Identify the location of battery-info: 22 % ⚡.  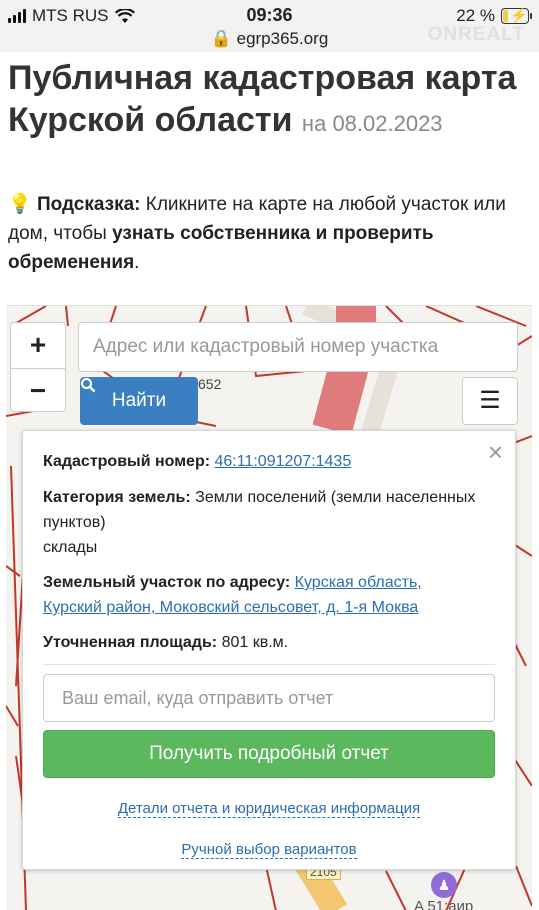
(494, 16).